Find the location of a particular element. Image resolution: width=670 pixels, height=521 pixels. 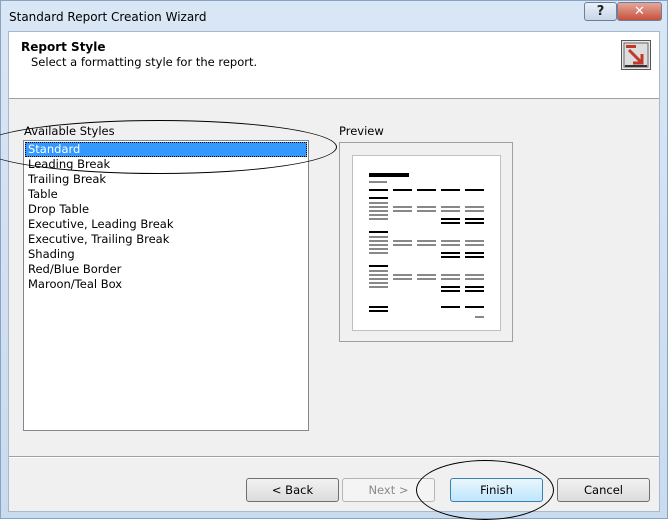

help-icon: ? is located at coordinates (600, 11).